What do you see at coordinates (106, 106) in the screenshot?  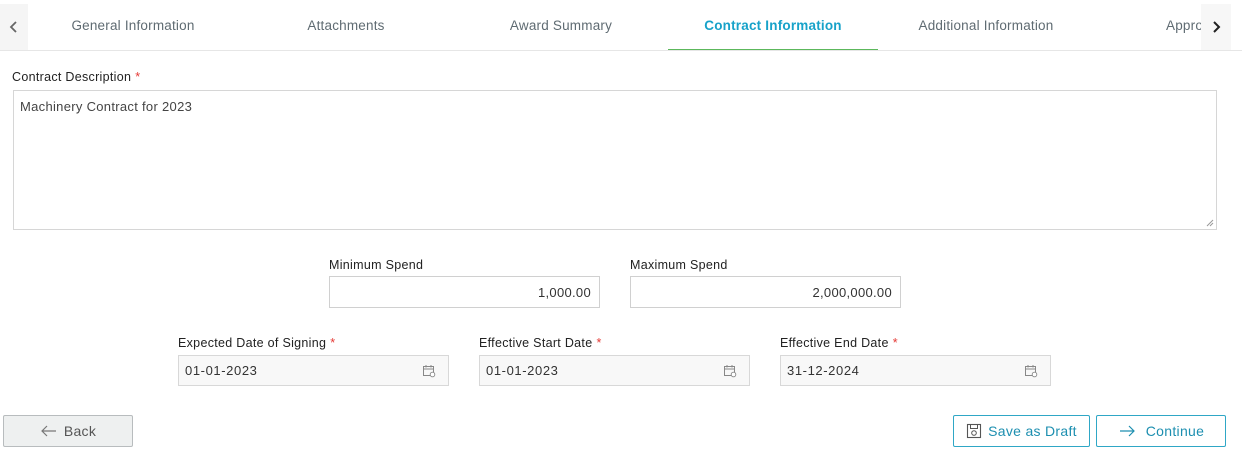 I see `contract-description-value: Machinery Contract for 2023` at bounding box center [106, 106].